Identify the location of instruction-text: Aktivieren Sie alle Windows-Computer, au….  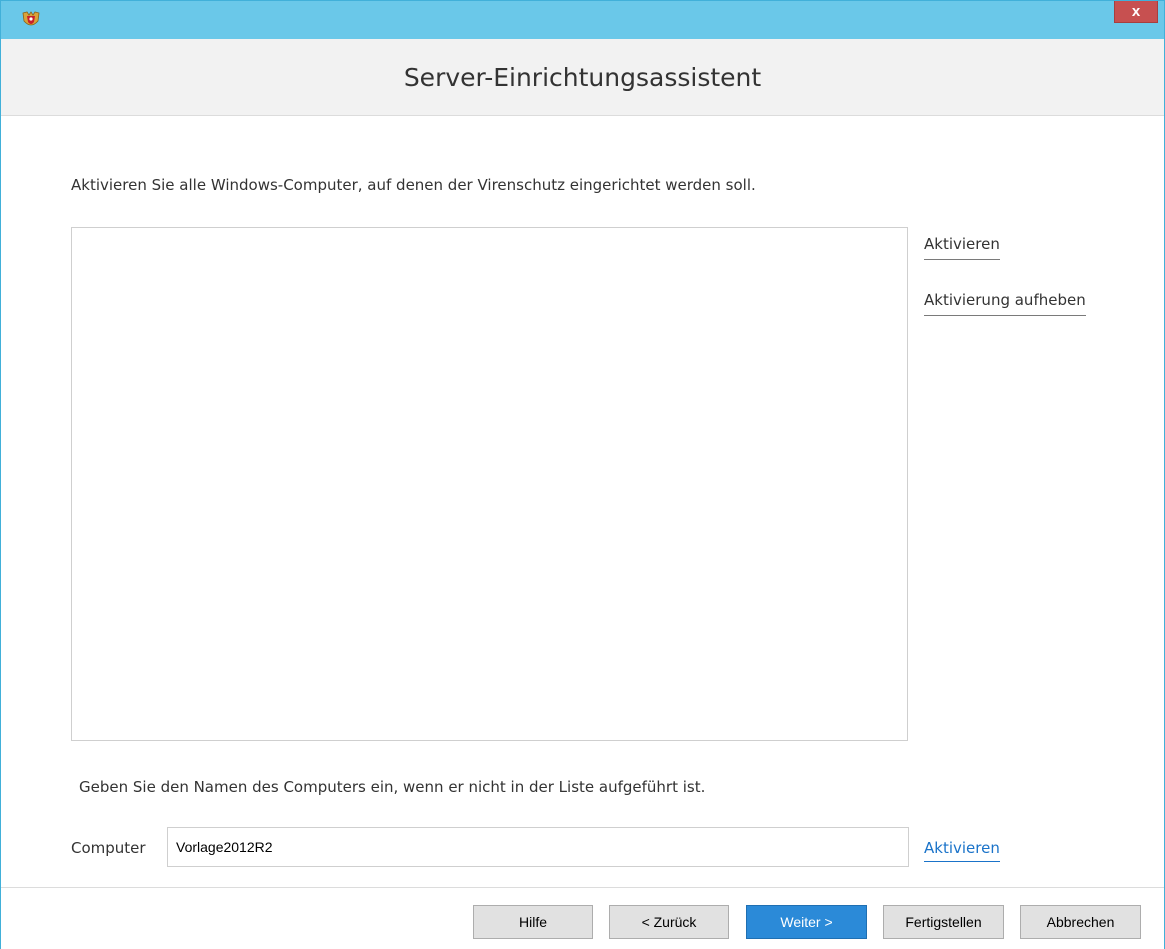
(413, 185).